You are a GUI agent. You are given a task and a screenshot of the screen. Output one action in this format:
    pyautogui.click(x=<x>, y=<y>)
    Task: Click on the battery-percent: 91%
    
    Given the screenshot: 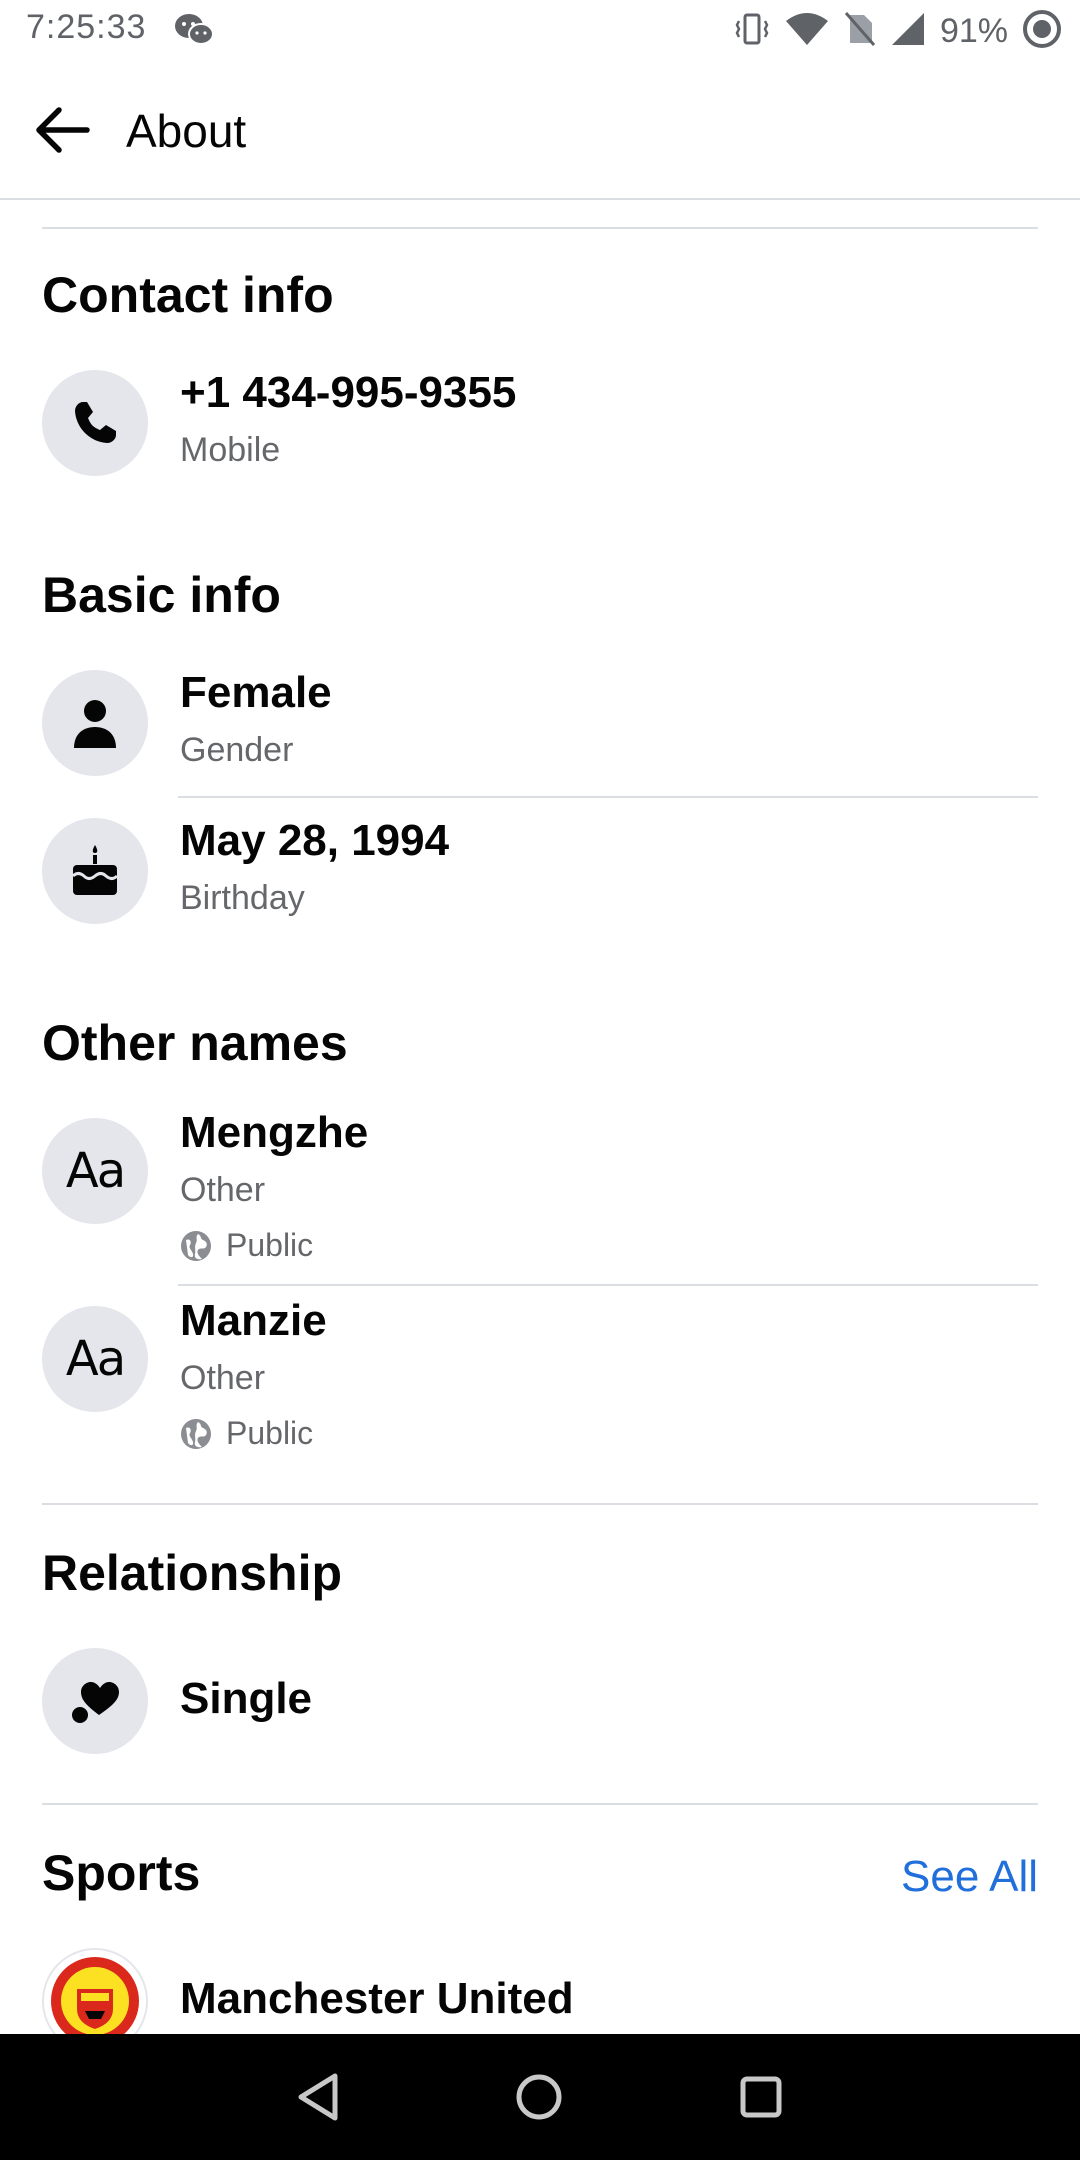 What is the action you would take?
    pyautogui.click(x=973, y=30)
    